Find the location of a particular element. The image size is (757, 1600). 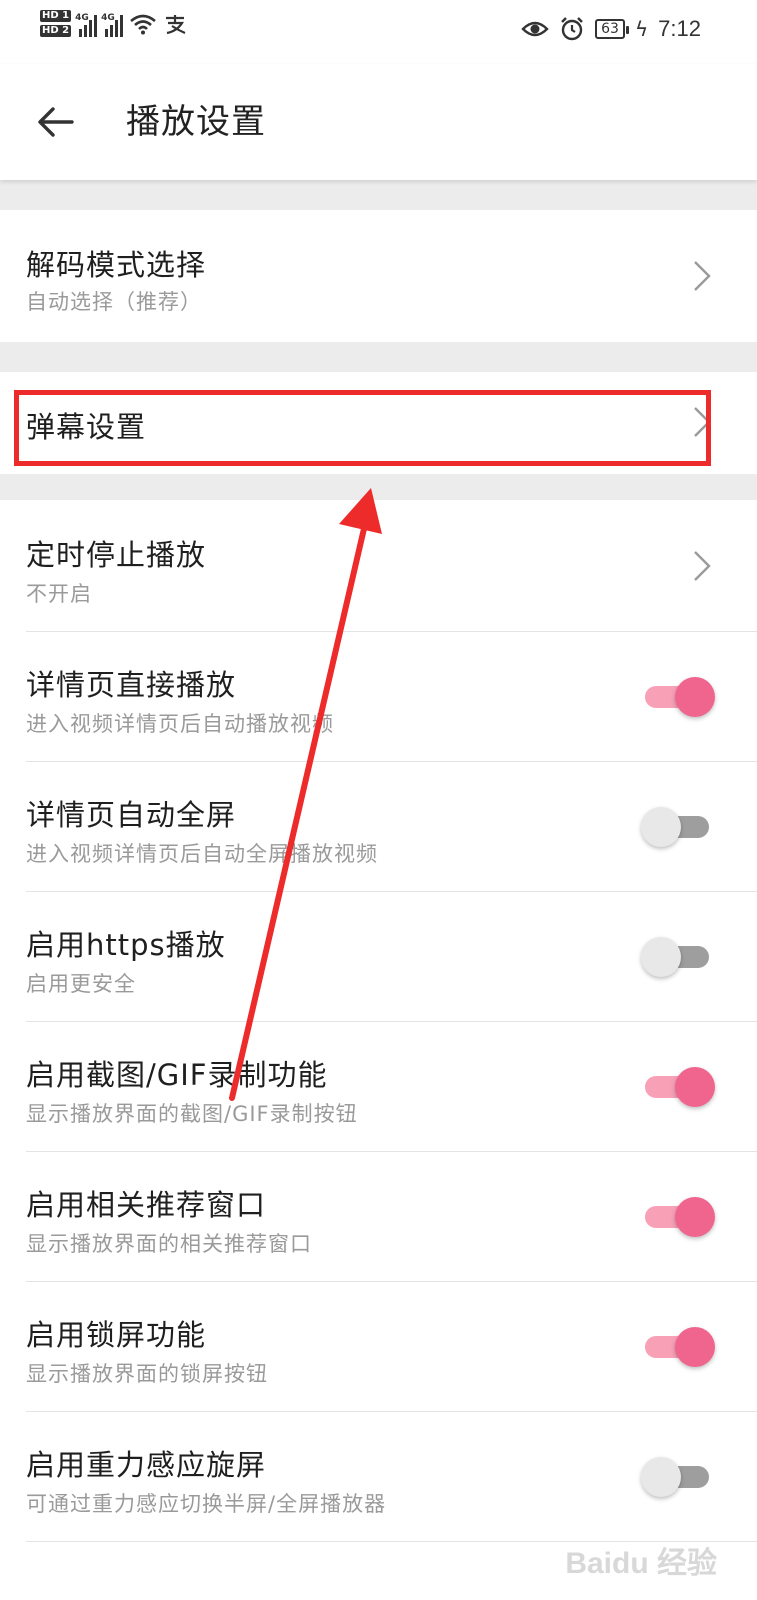

signal-1-icon: 4G is located at coordinates (86, 24).